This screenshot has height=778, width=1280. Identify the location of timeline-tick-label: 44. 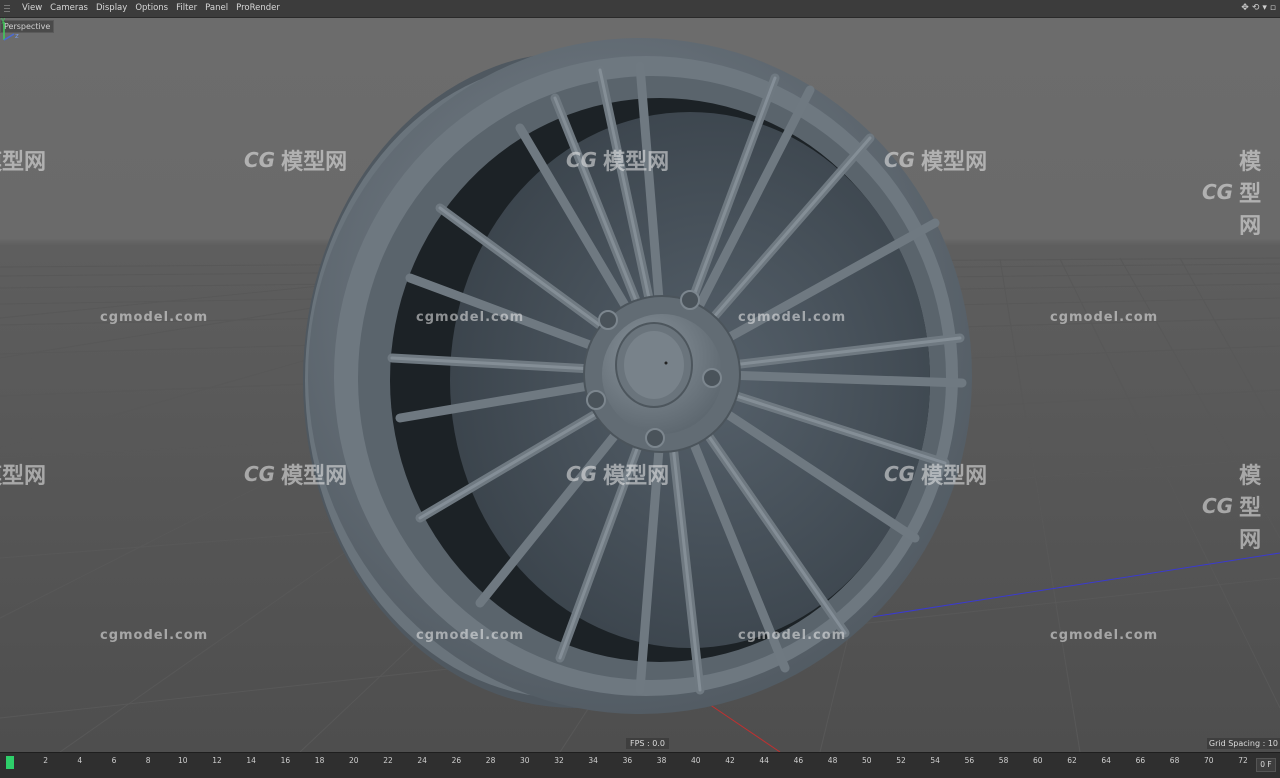
(764, 760).